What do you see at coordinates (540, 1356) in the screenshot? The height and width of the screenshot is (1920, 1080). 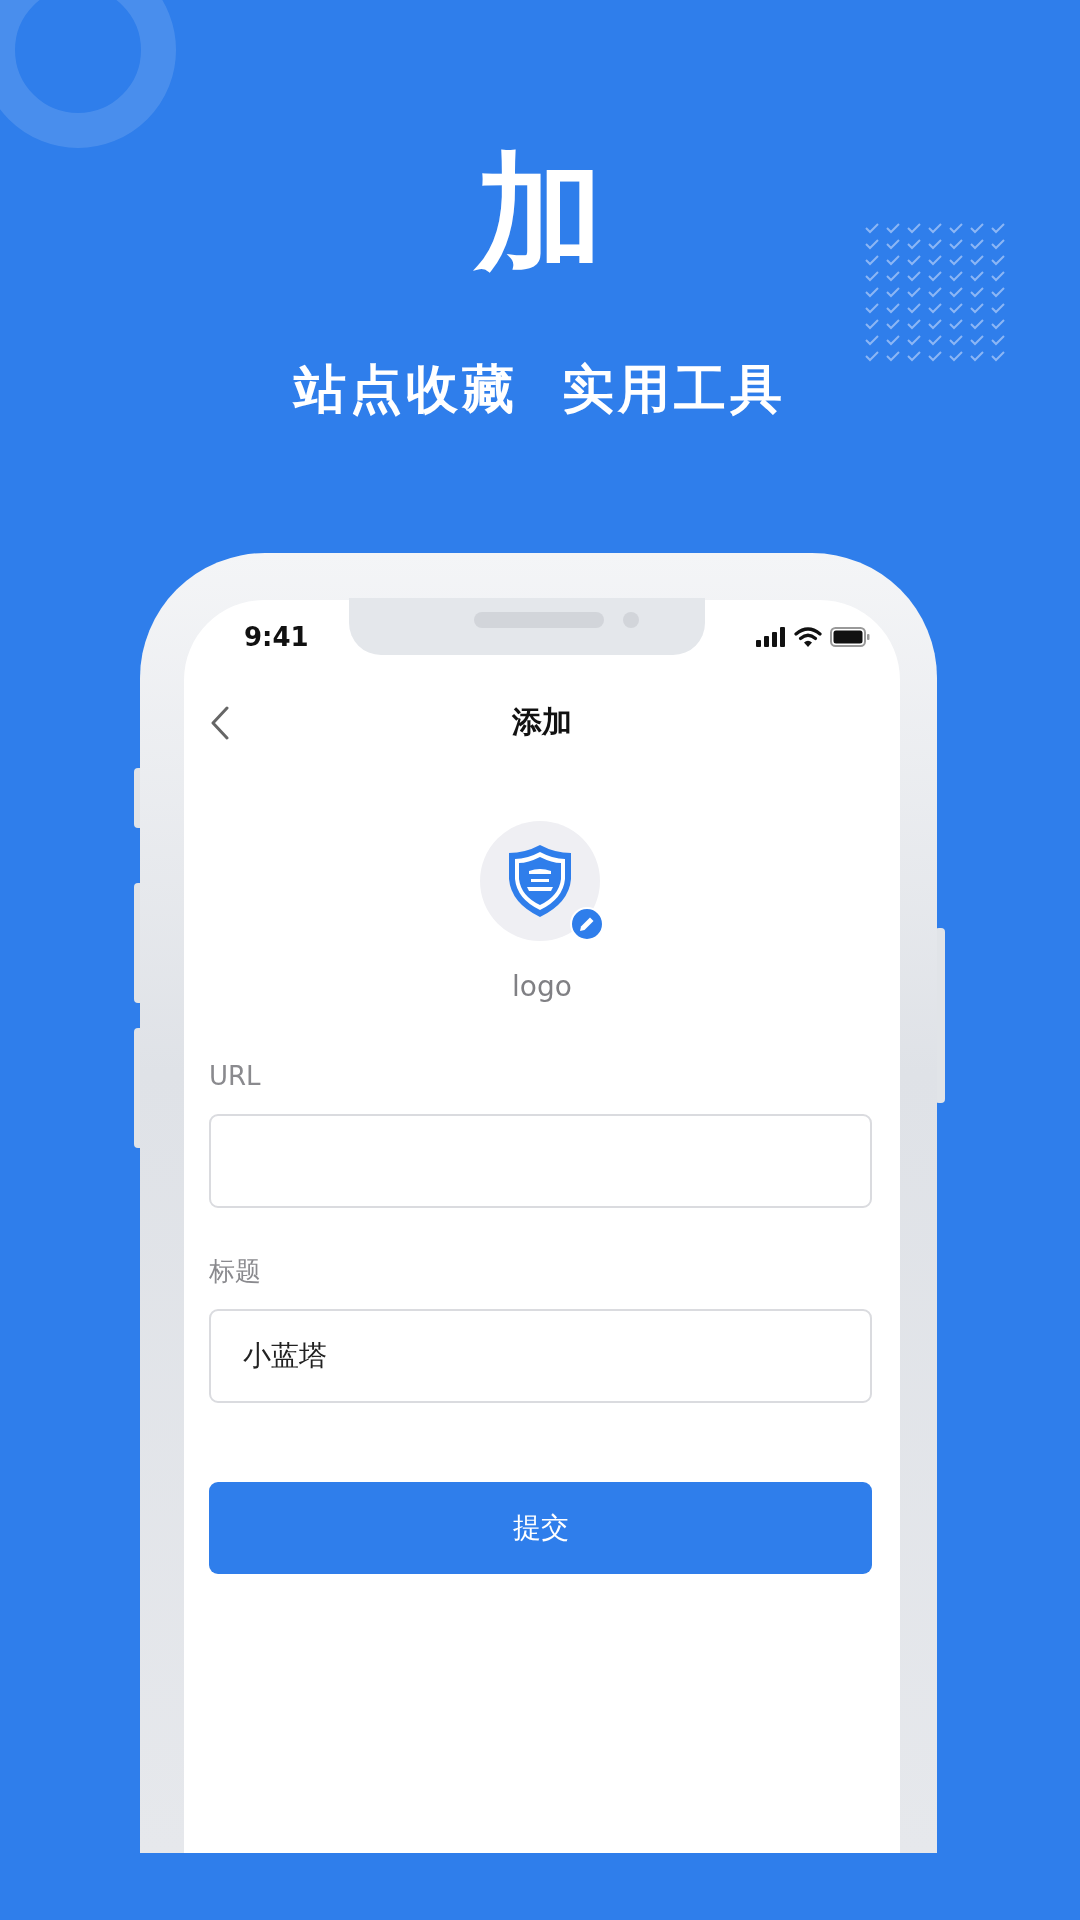 I see `input-field: 小蓝塔` at bounding box center [540, 1356].